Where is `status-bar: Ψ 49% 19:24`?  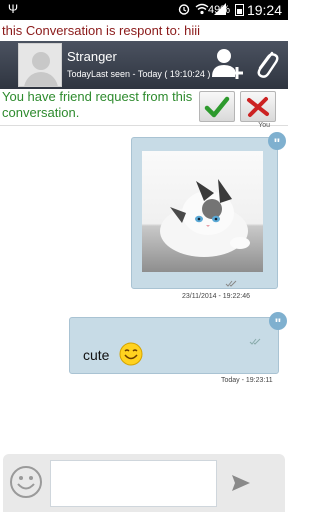
status-bar: Ψ 49% 19:24 is located at coordinates (144, 10).